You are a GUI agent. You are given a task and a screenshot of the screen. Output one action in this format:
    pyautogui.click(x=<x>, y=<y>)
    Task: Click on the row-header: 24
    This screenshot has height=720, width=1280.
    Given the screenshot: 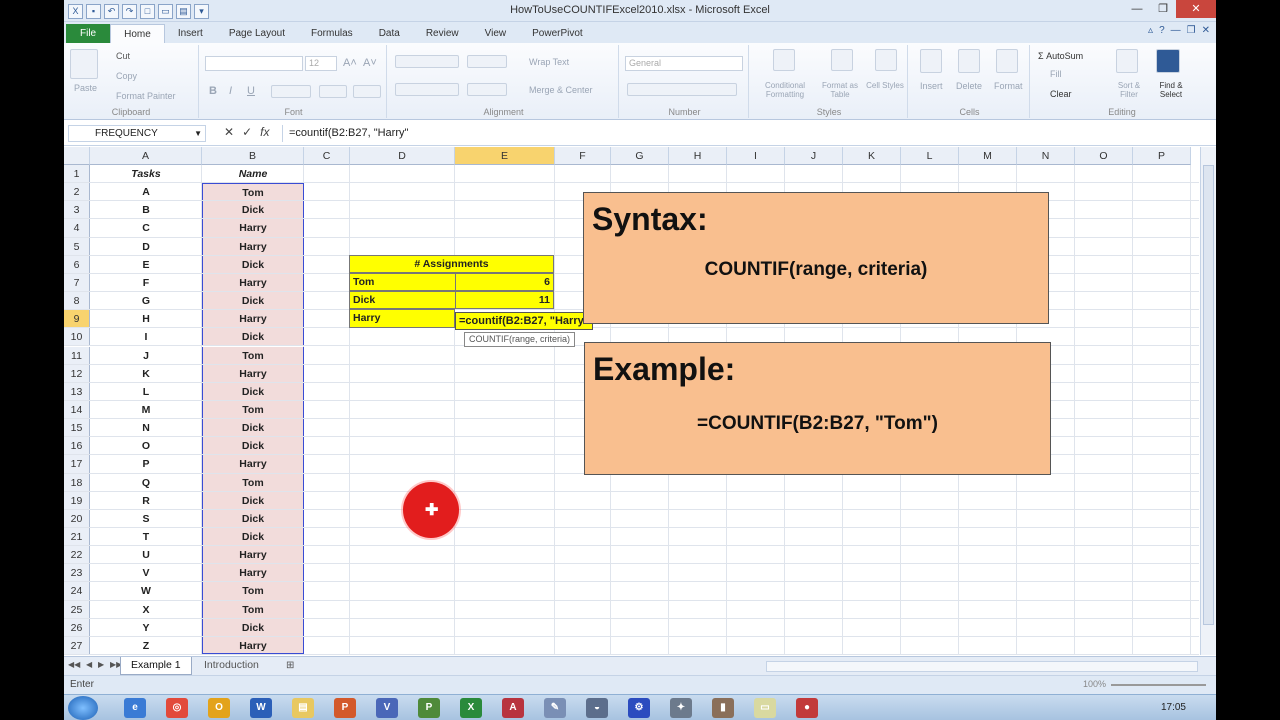 What is the action you would take?
    pyautogui.click(x=77, y=591)
    